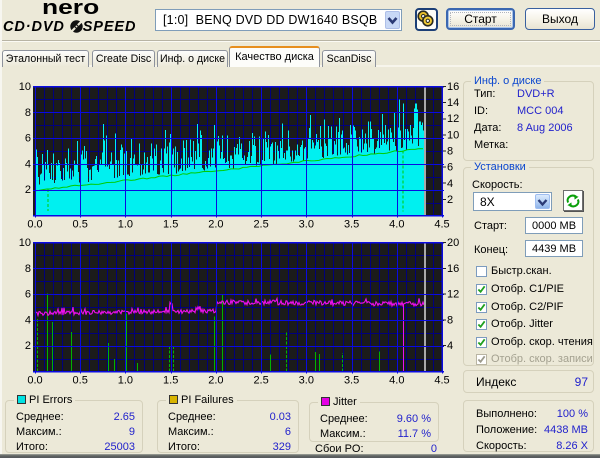 Image resolution: width=600 pixels, height=458 pixels. I want to click on svg-text: 4.5, so click(441, 225).